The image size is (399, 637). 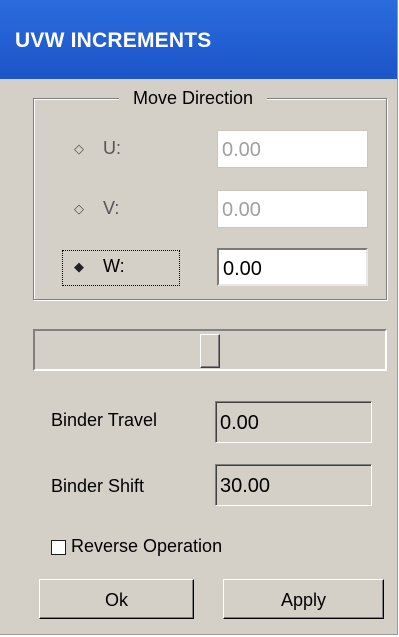 What do you see at coordinates (292, 267) in the screenshot?
I see `w-input: 0.00` at bounding box center [292, 267].